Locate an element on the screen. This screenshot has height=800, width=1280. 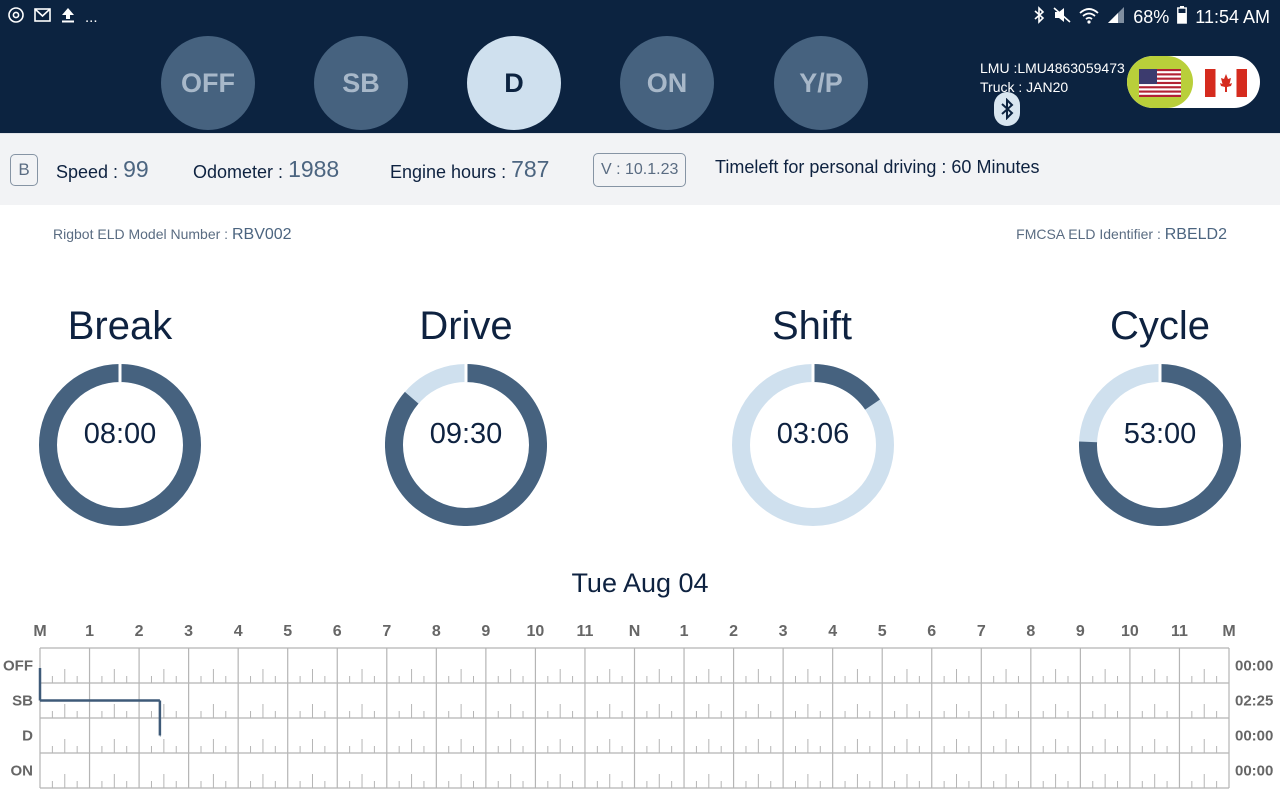
canada-flag-icon is located at coordinates (1226, 83).